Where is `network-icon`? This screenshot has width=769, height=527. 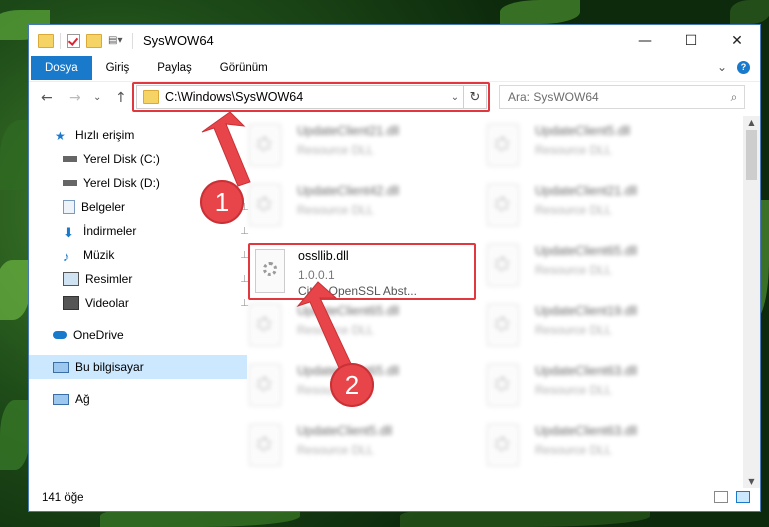 network-icon is located at coordinates (61, 399).